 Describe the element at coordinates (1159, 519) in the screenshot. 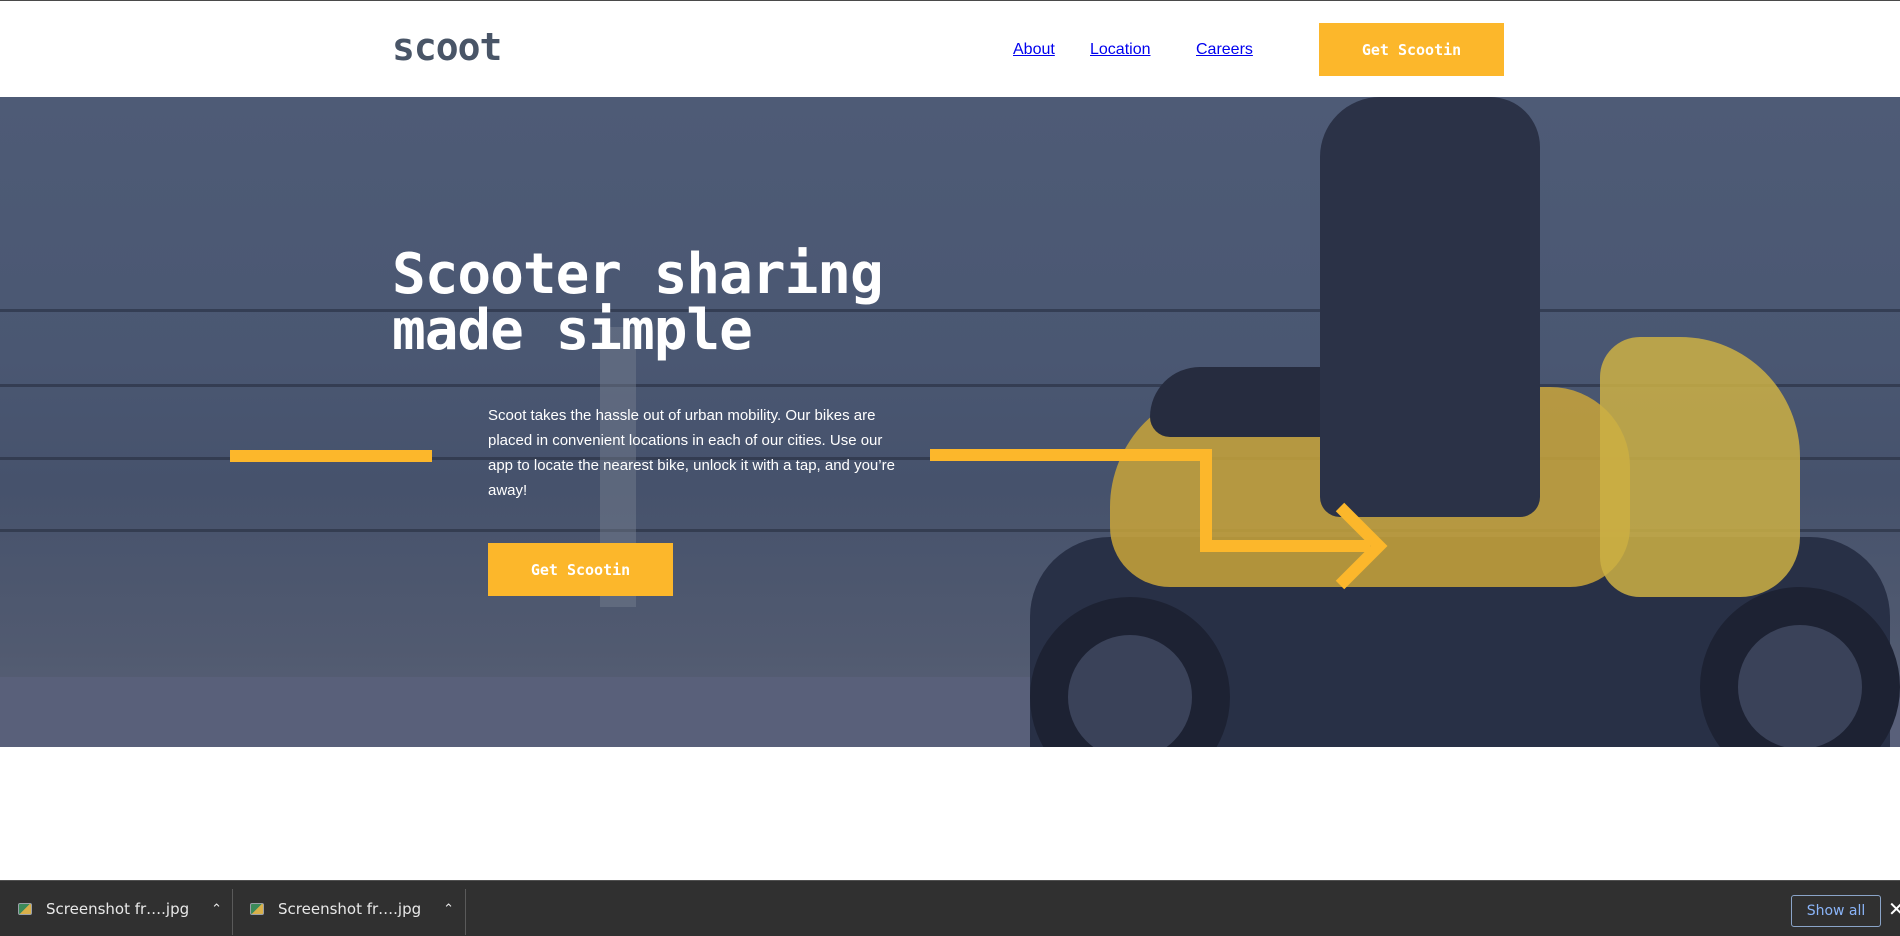

I see `decorative-arrow-icon` at that location.